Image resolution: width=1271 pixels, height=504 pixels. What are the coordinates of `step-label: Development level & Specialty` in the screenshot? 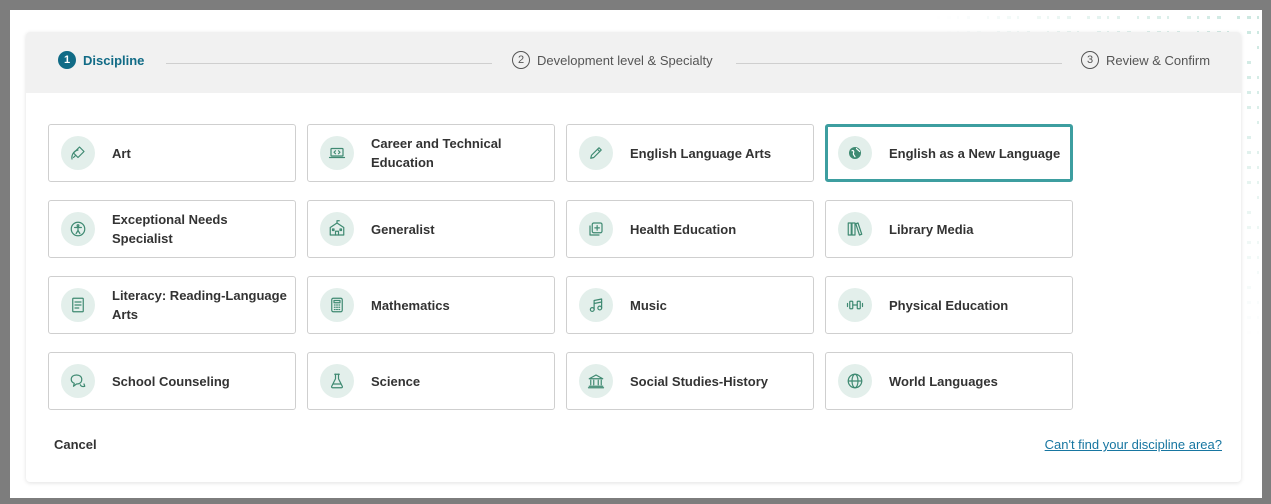 It's located at (625, 60).